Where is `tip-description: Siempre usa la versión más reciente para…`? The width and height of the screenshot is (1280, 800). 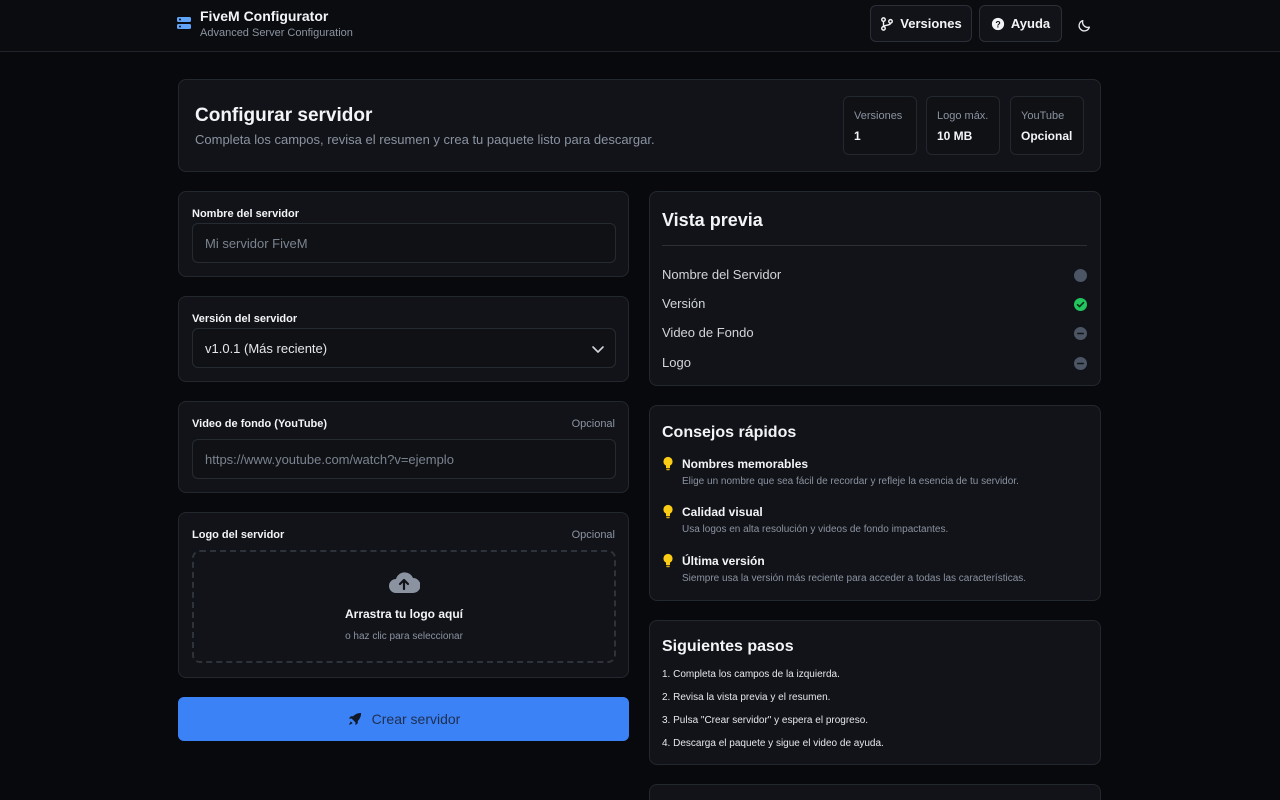 tip-description: Siempre usa la versión más reciente para… is located at coordinates (854, 578).